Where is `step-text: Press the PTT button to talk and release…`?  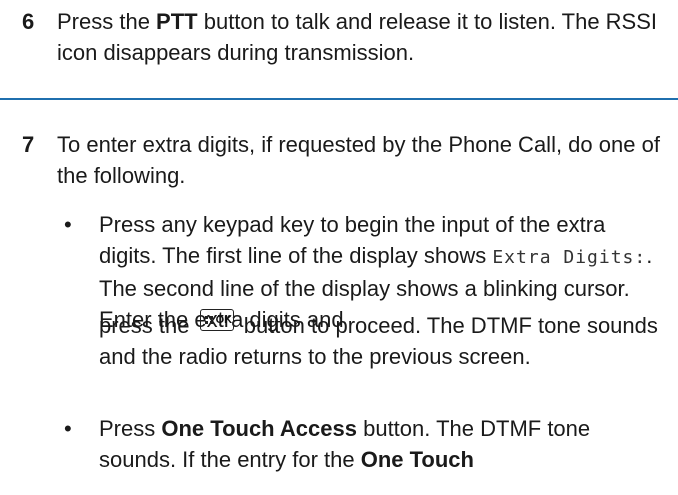 step-text: Press the PTT button to talk and release… is located at coordinates (362, 37).